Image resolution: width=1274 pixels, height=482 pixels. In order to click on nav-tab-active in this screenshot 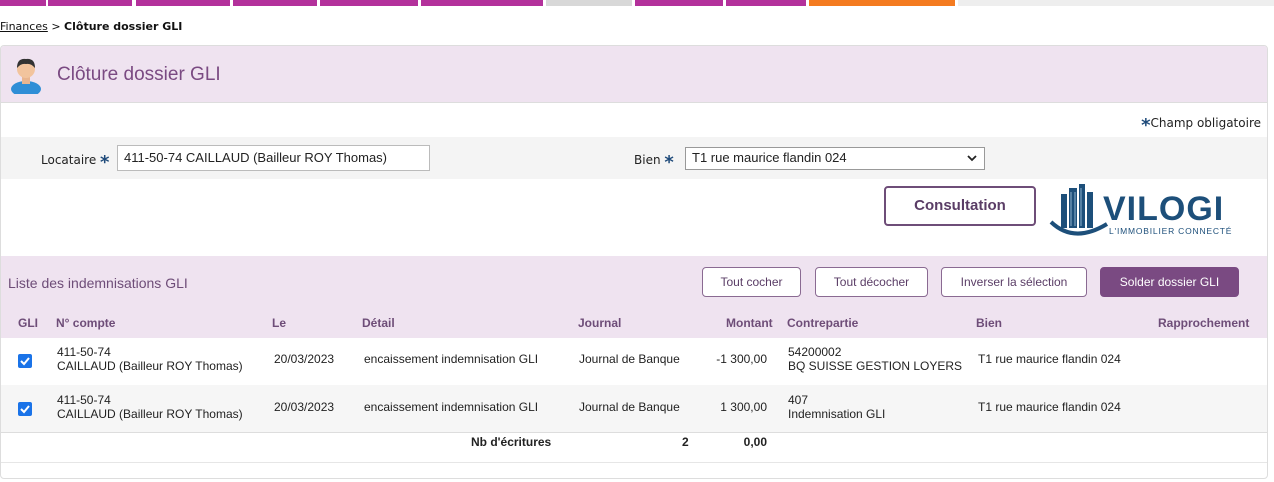, I will do `click(882, 3)`.